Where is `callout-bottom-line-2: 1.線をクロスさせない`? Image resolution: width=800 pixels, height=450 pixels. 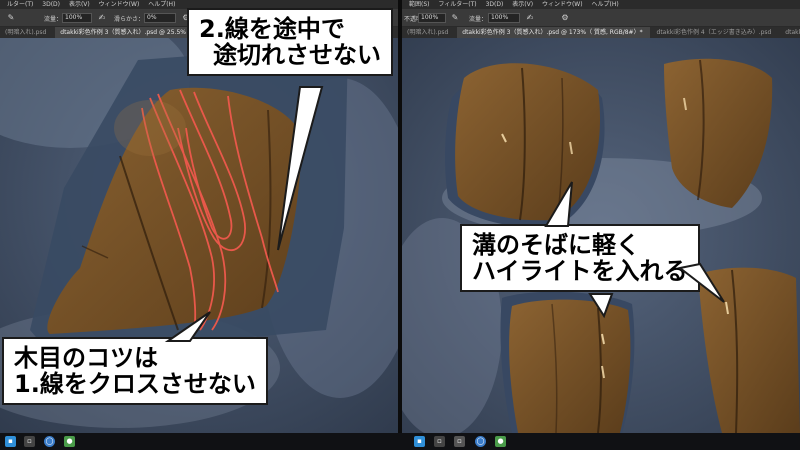 callout-bottom-line-2: 1.線をクロスさせない is located at coordinates (135, 384).